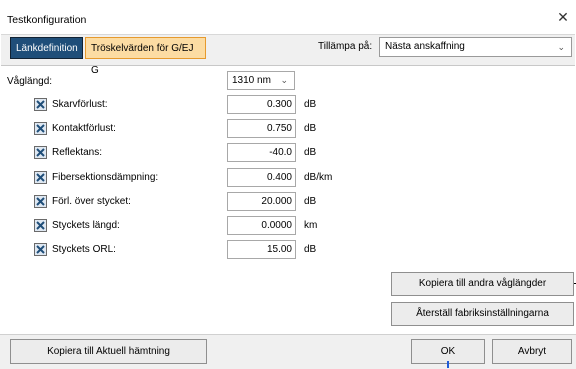 This screenshot has height=369, width=576. I want to click on threshold-label: Styckets längd:, so click(86, 225).